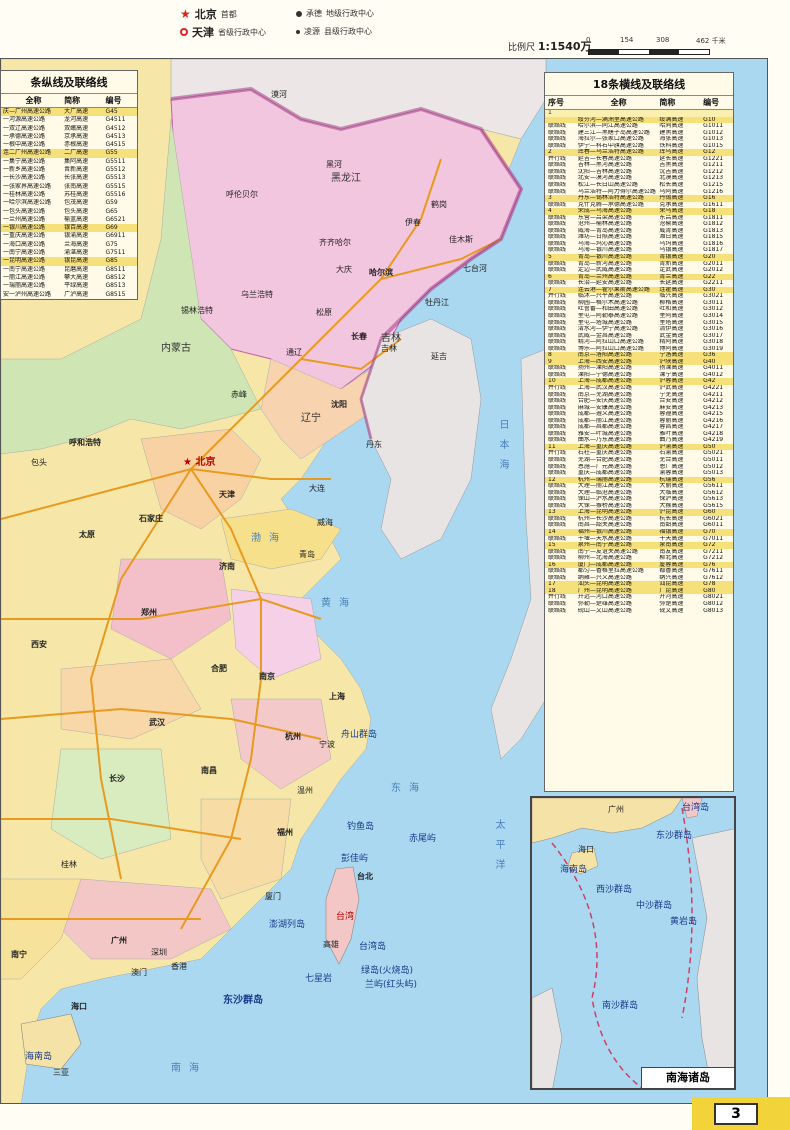 The height and width of the screenshot is (1130, 790). Describe the element at coordinates (305, 790) in the screenshot. I see `city-label: 温州` at that location.